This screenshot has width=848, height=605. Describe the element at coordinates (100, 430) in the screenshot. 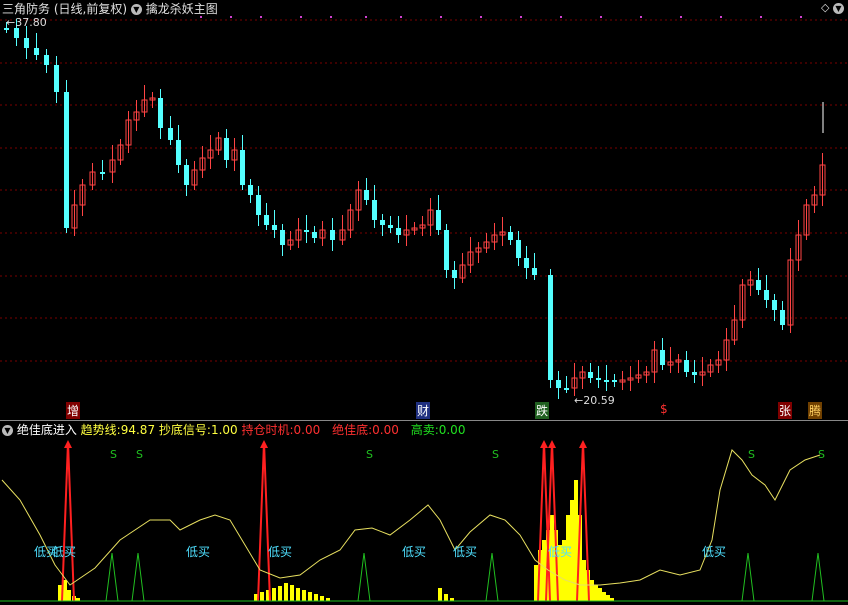

I see `trend-label: 趋势线:` at that location.